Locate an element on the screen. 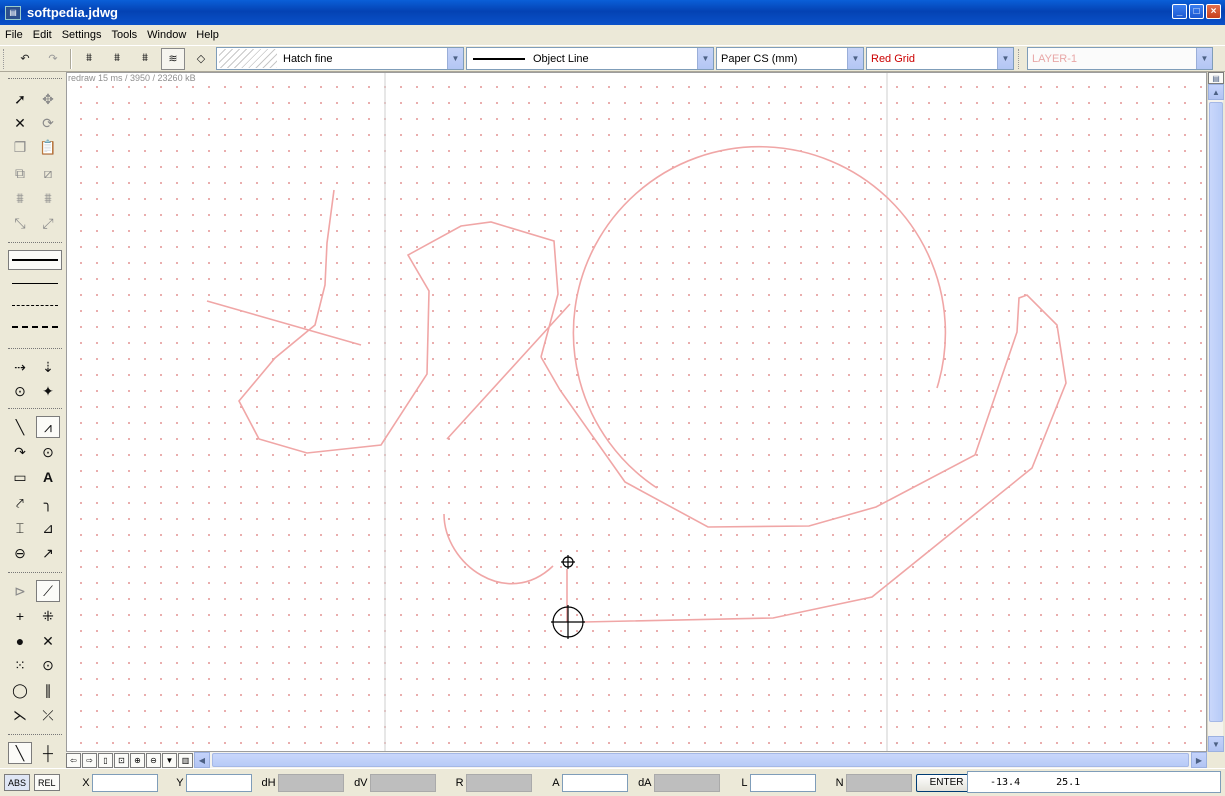 The image size is (1225, 796). group-tool: ⧉ is located at coordinates (20, 173).